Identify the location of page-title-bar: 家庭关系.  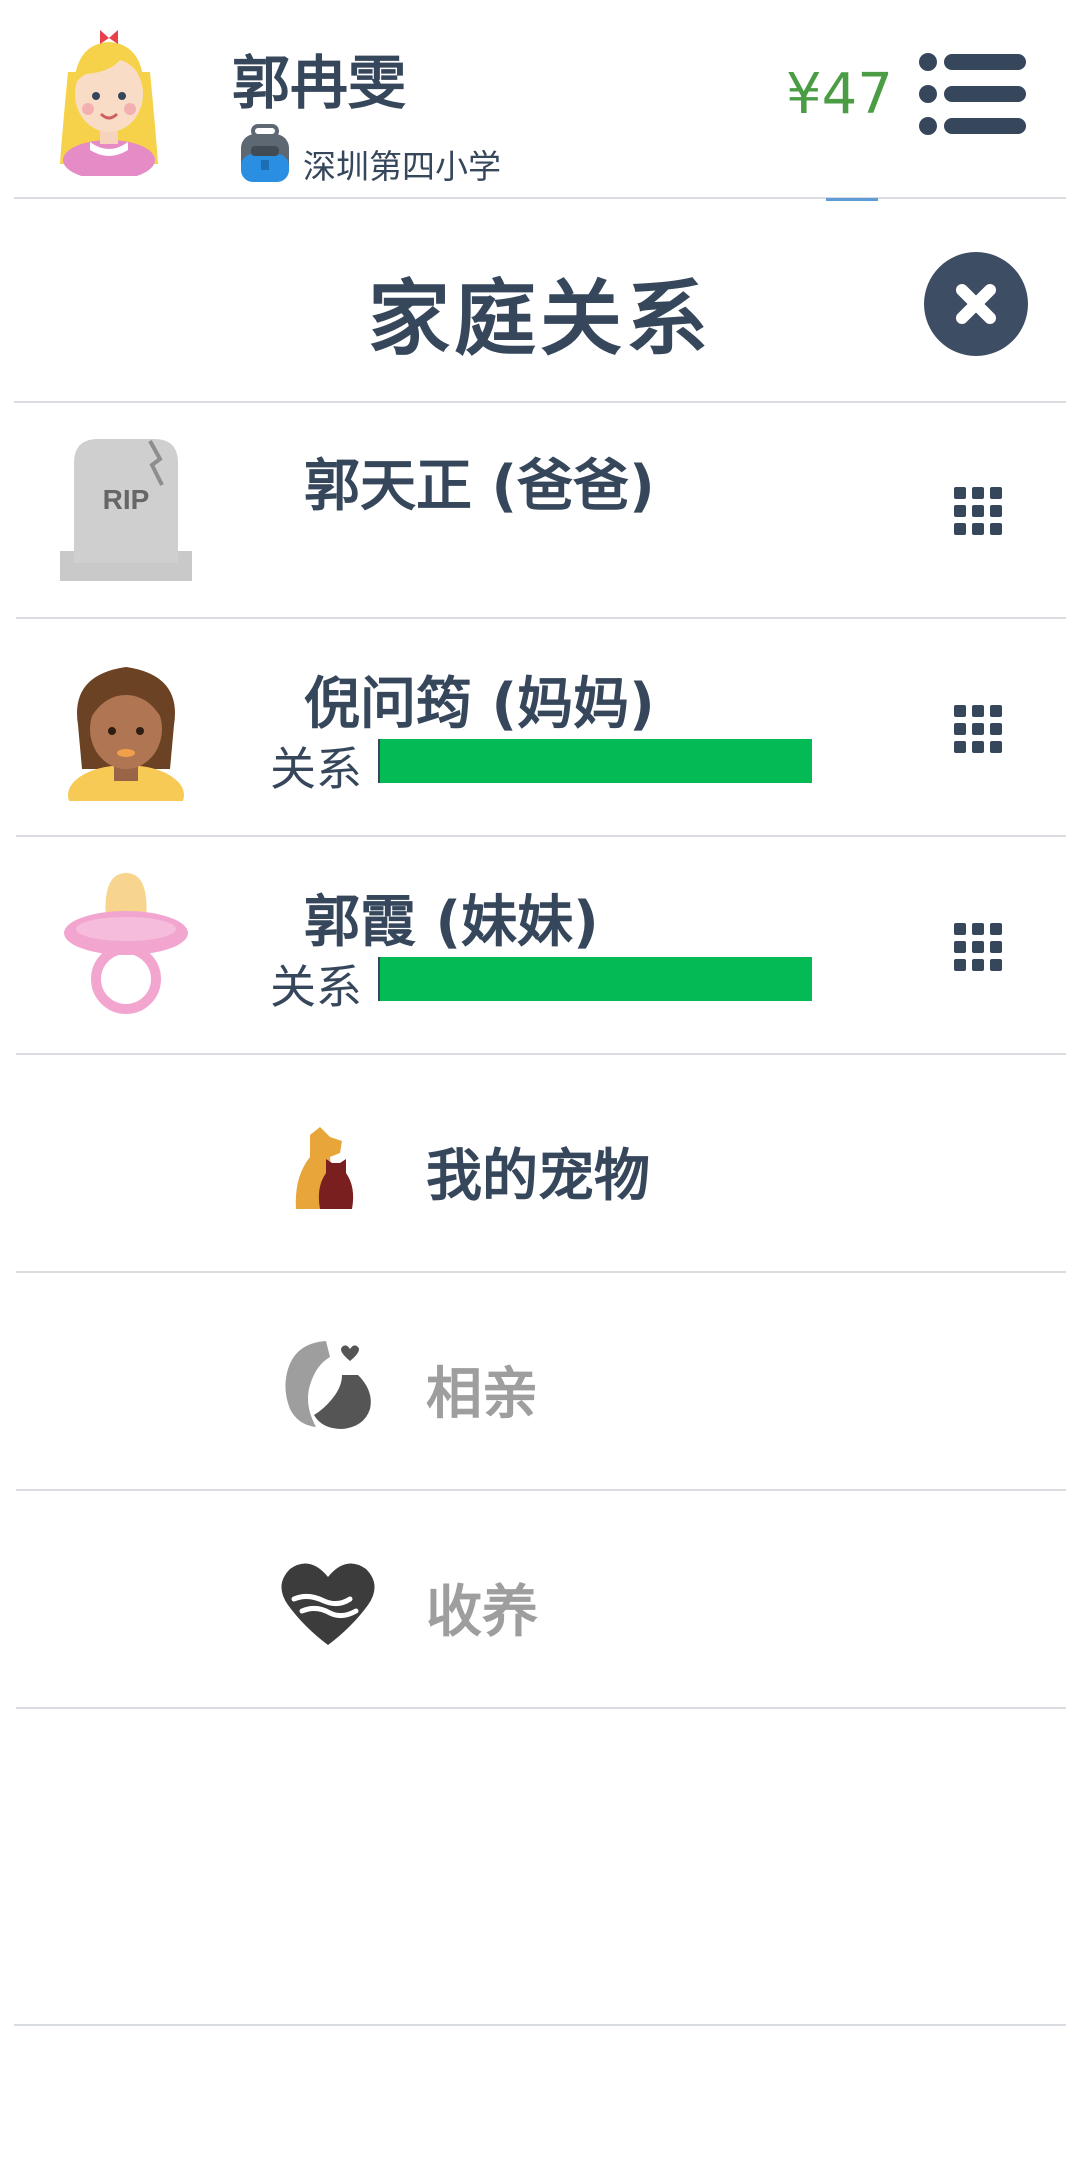
(540, 301).